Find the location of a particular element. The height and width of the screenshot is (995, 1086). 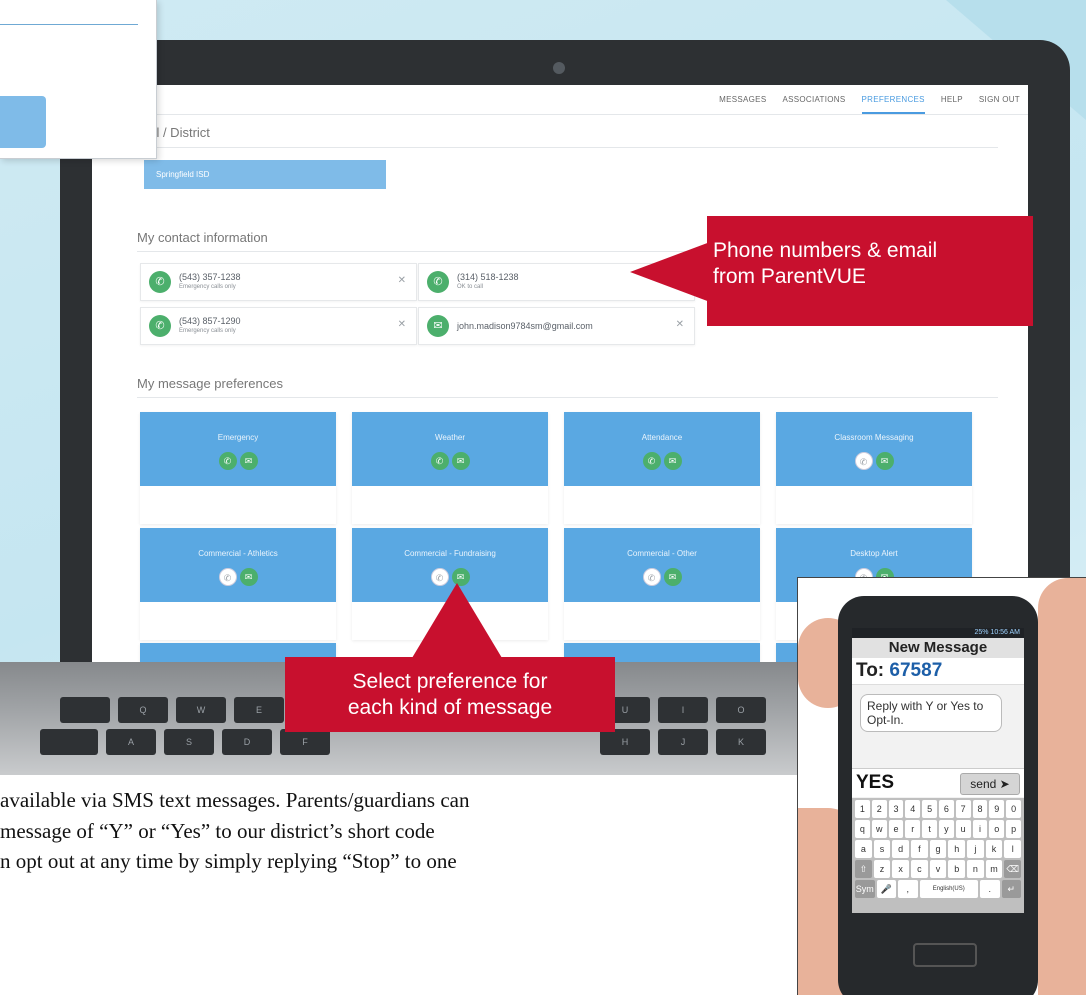

pref-card-attendance: Attendance ✆ ✉ is located at coordinates (662, 468).